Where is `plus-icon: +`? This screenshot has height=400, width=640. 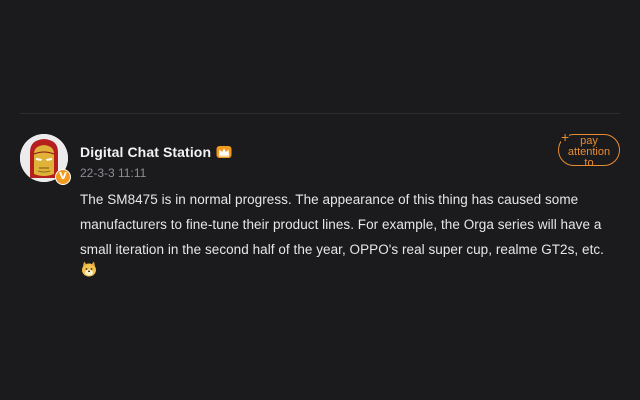 plus-icon: + is located at coordinates (565, 137).